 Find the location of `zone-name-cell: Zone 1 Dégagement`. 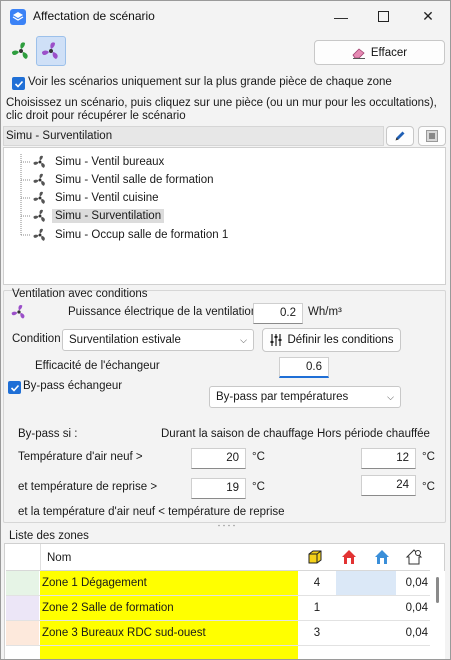

zone-name-cell: Zone 1 Dégagement is located at coordinates (169, 583).